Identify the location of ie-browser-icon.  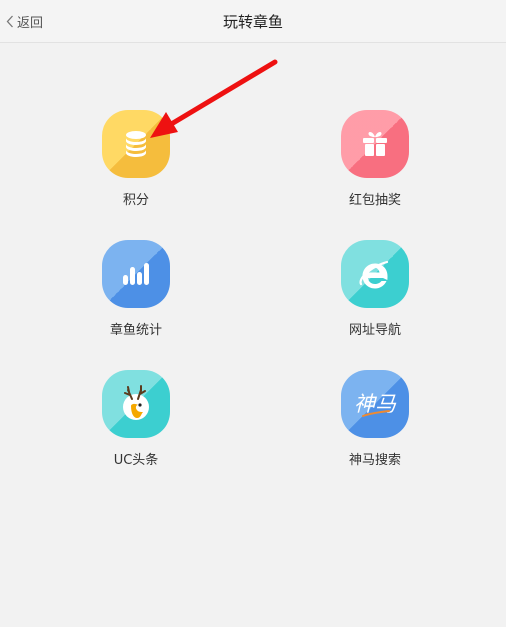
(374, 274).